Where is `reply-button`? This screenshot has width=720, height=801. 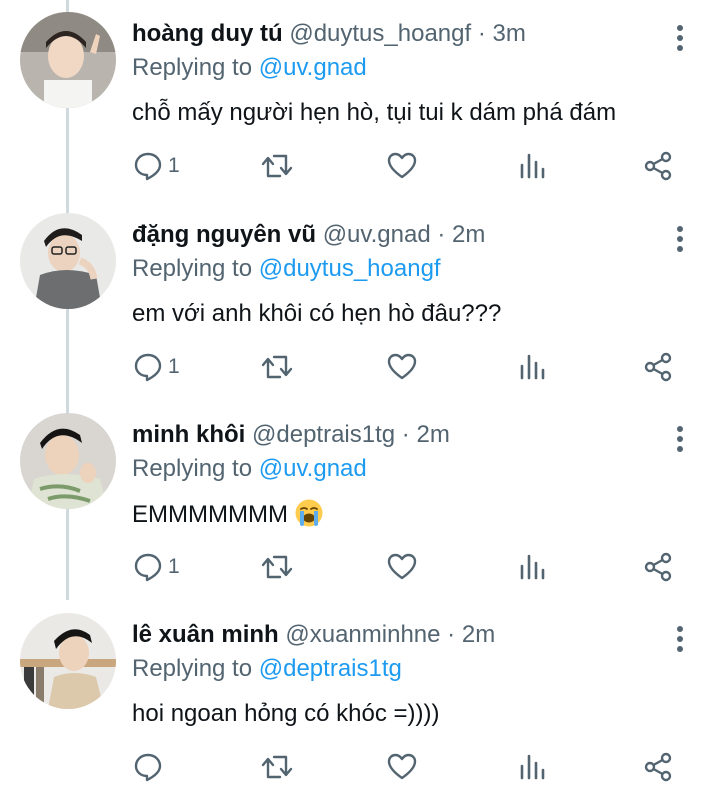
reply-button is located at coordinates (150, 767).